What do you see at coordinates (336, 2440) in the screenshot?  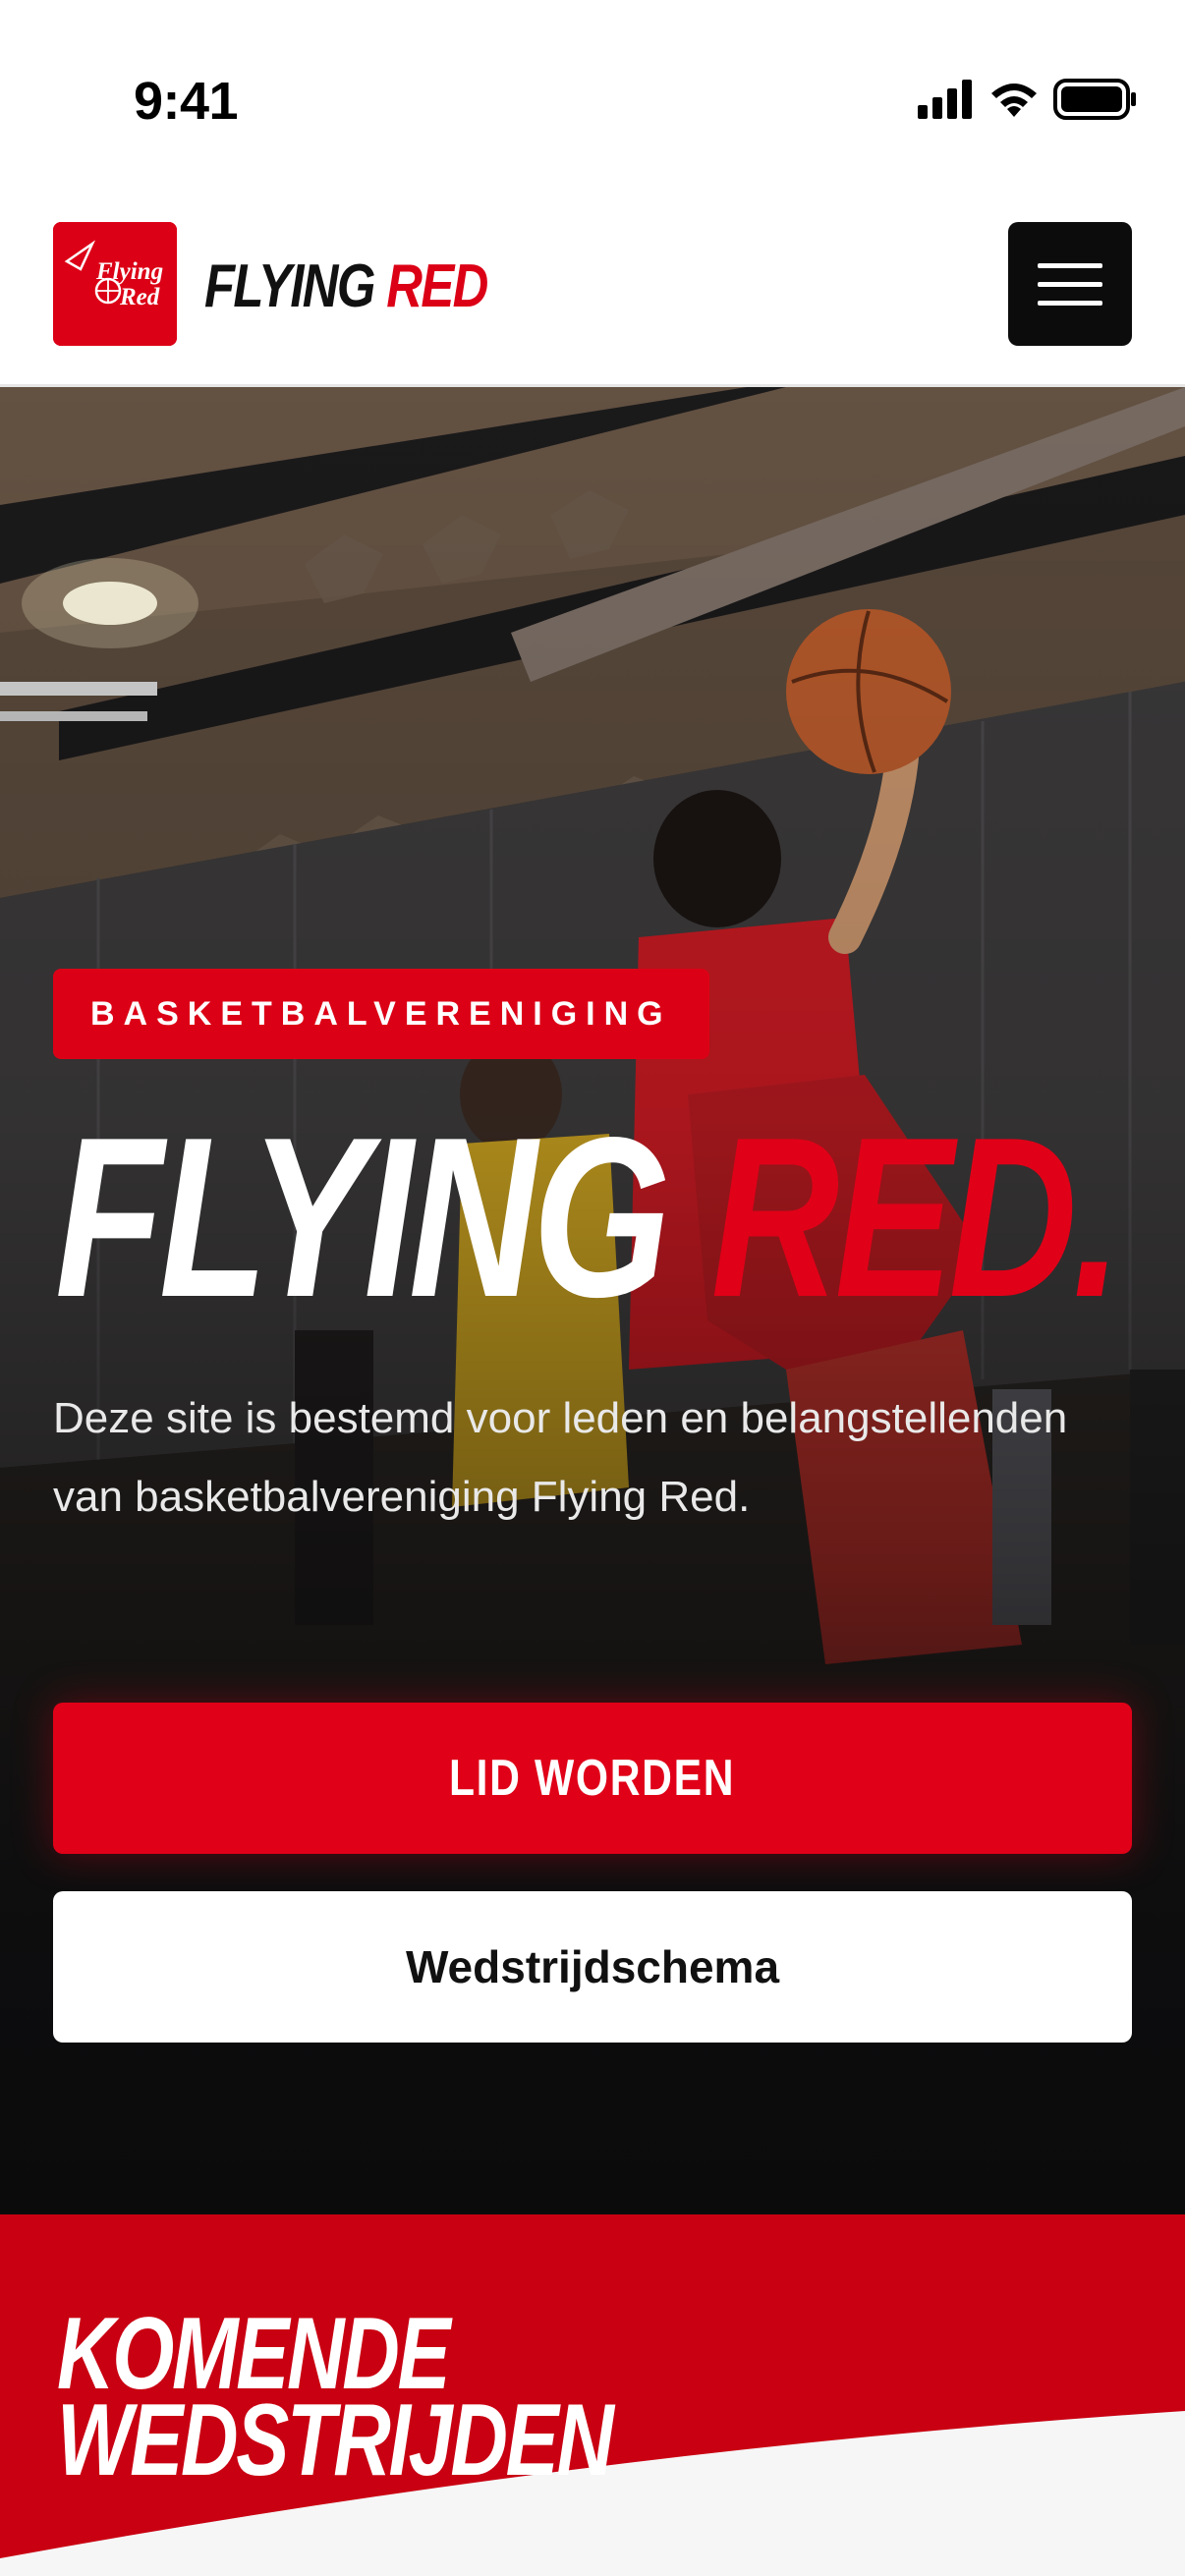 I see `upcoming-title-line2: WEDSTRIJDEN` at bounding box center [336, 2440].